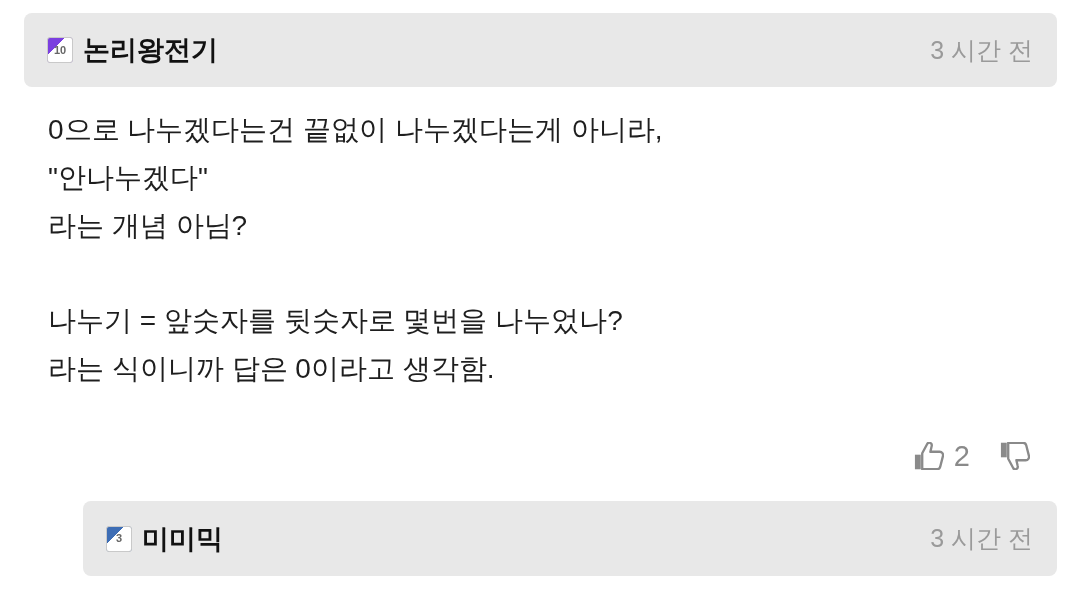  What do you see at coordinates (928, 456) in the screenshot?
I see `thumbs-up-icon` at bounding box center [928, 456].